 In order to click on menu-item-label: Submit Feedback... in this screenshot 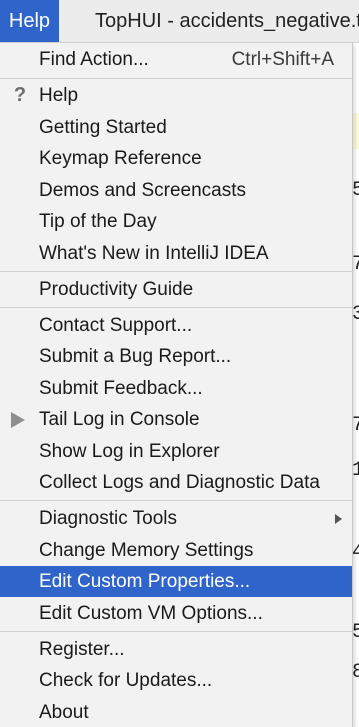, I will do `click(121, 388)`.